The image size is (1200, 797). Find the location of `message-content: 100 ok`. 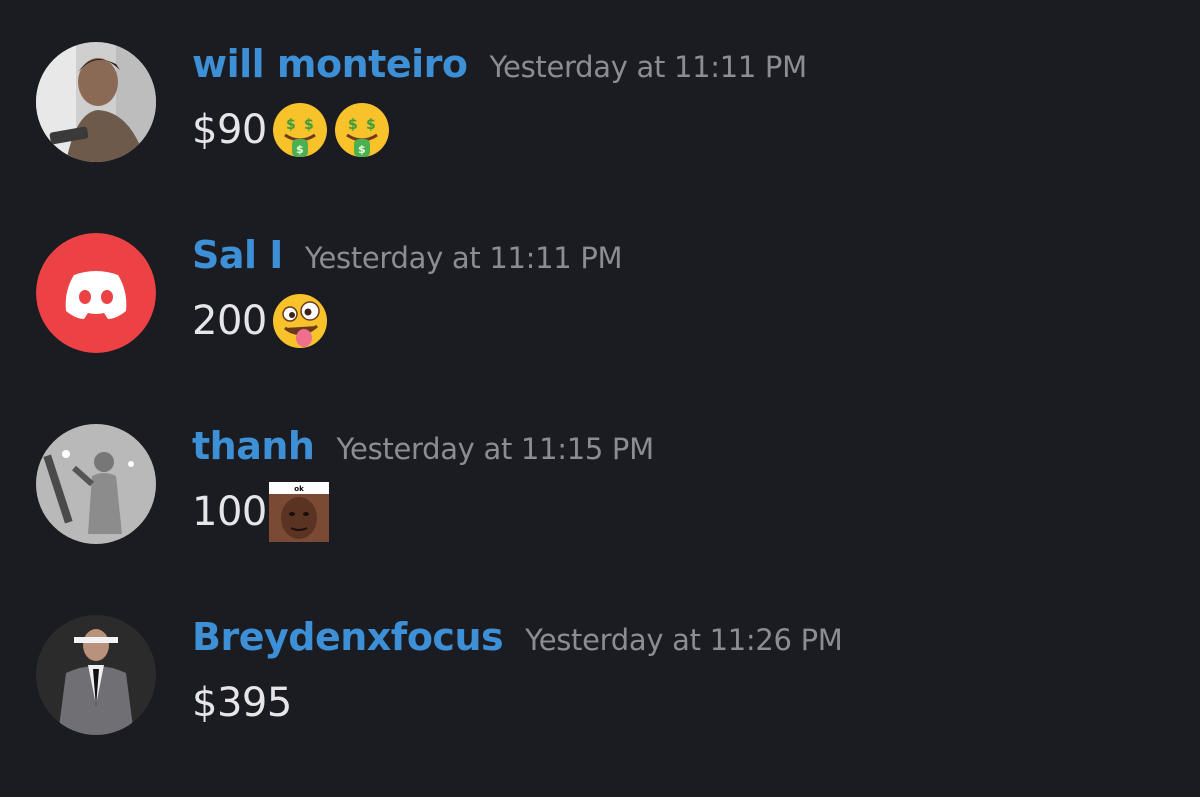

message-content: 100 ok is located at coordinates (260, 512).